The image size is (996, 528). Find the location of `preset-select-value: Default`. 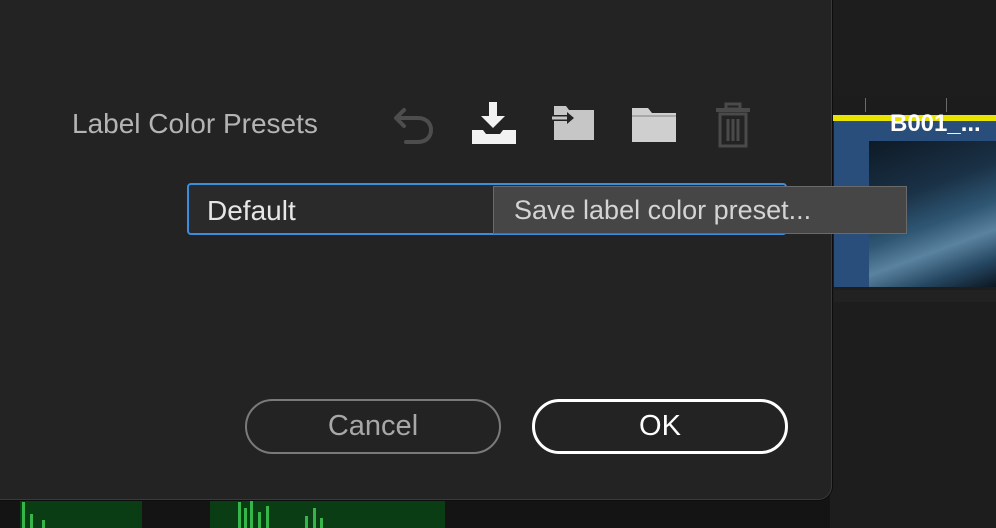

preset-select-value: Default is located at coordinates (251, 210).